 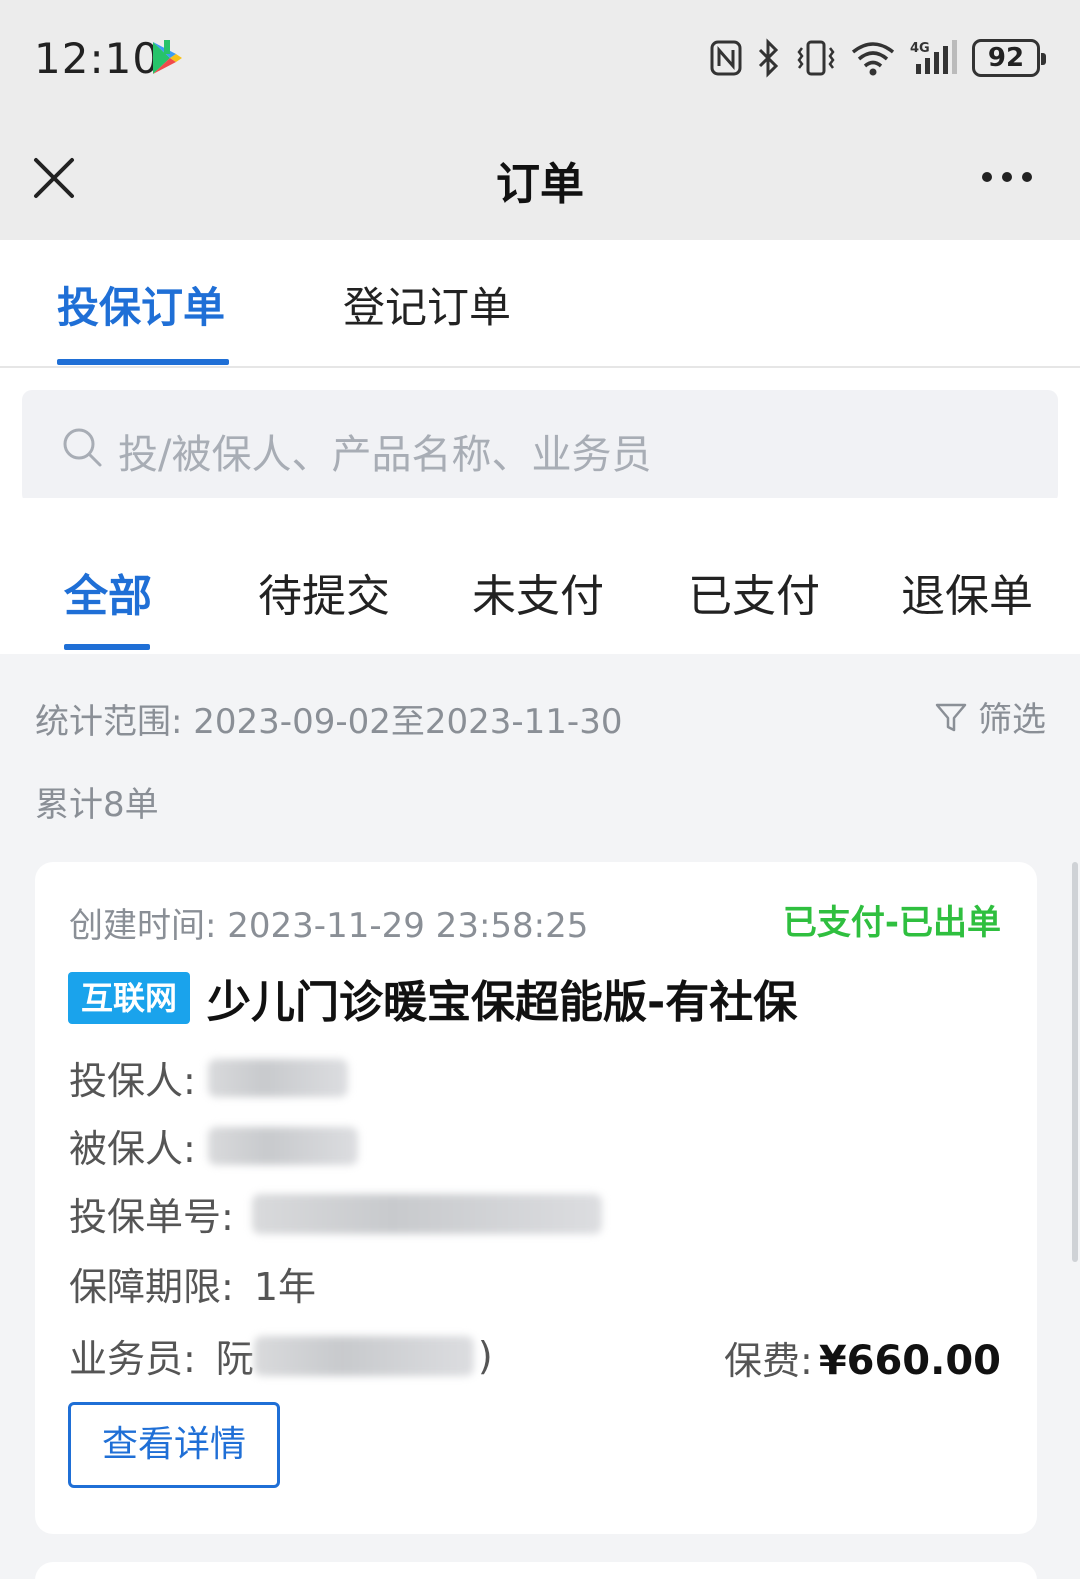 I want to click on filter-button: 筛选, so click(x=990, y=716).